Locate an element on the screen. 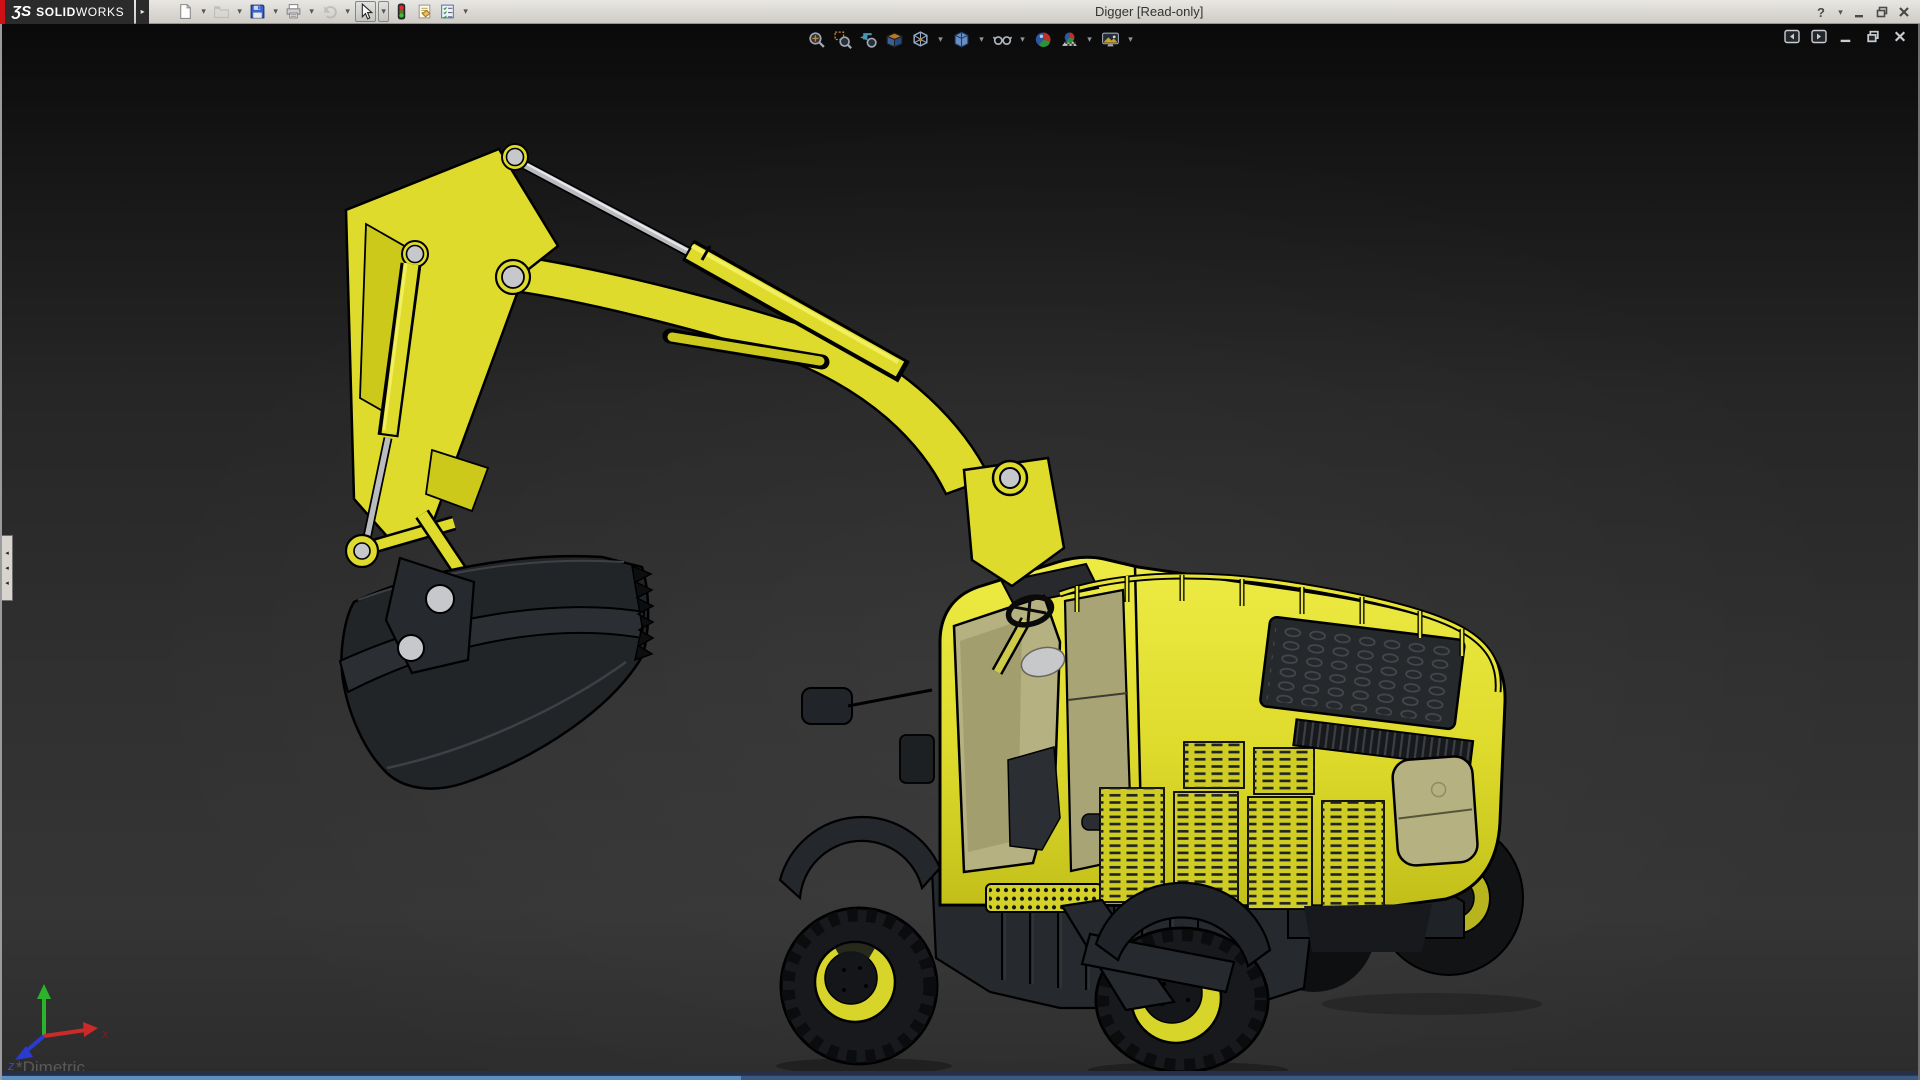 Image resolution: width=1920 pixels, height=1080 pixels. help-button: ? is located at coordinates (1821, 12).